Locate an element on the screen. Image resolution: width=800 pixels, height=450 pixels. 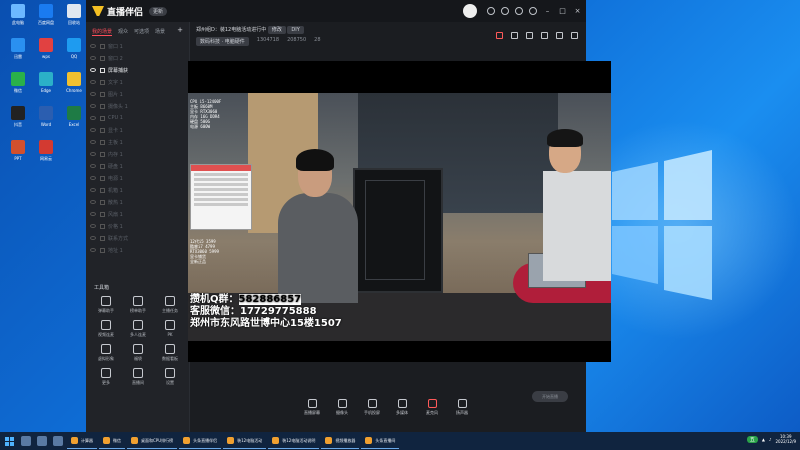
tool-item: 主播任务 is located at coordinates (170, 305).